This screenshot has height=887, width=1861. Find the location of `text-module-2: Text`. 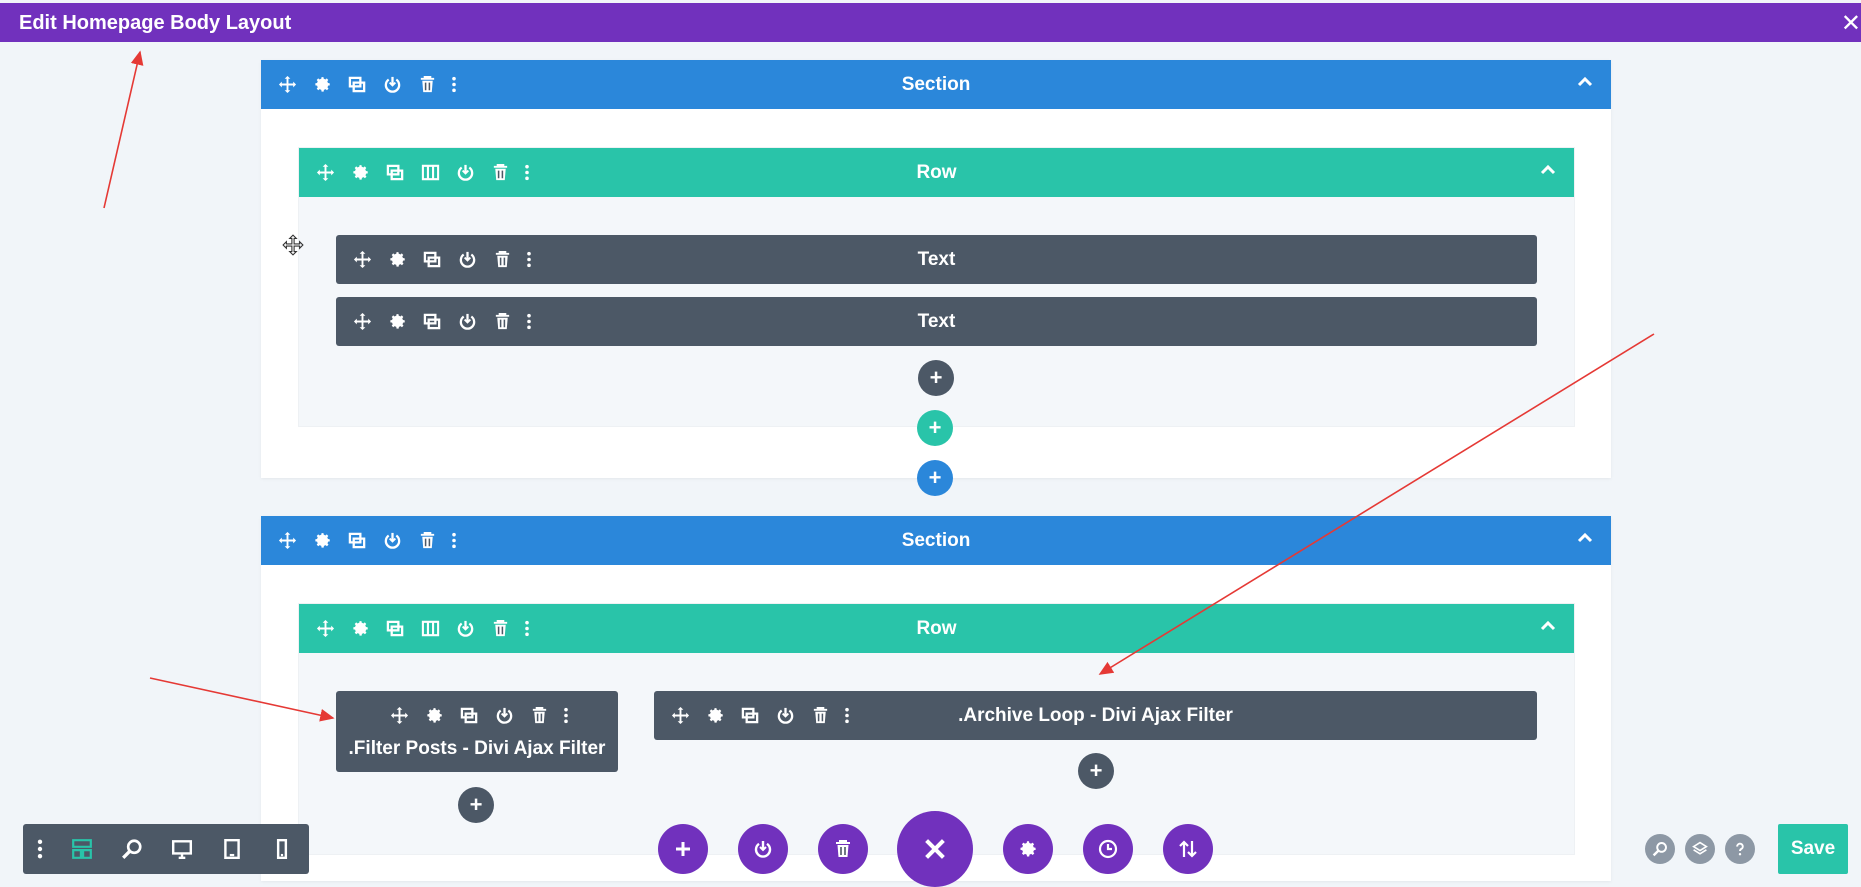

text-module-2: Text is located at coordinates (936, 321).